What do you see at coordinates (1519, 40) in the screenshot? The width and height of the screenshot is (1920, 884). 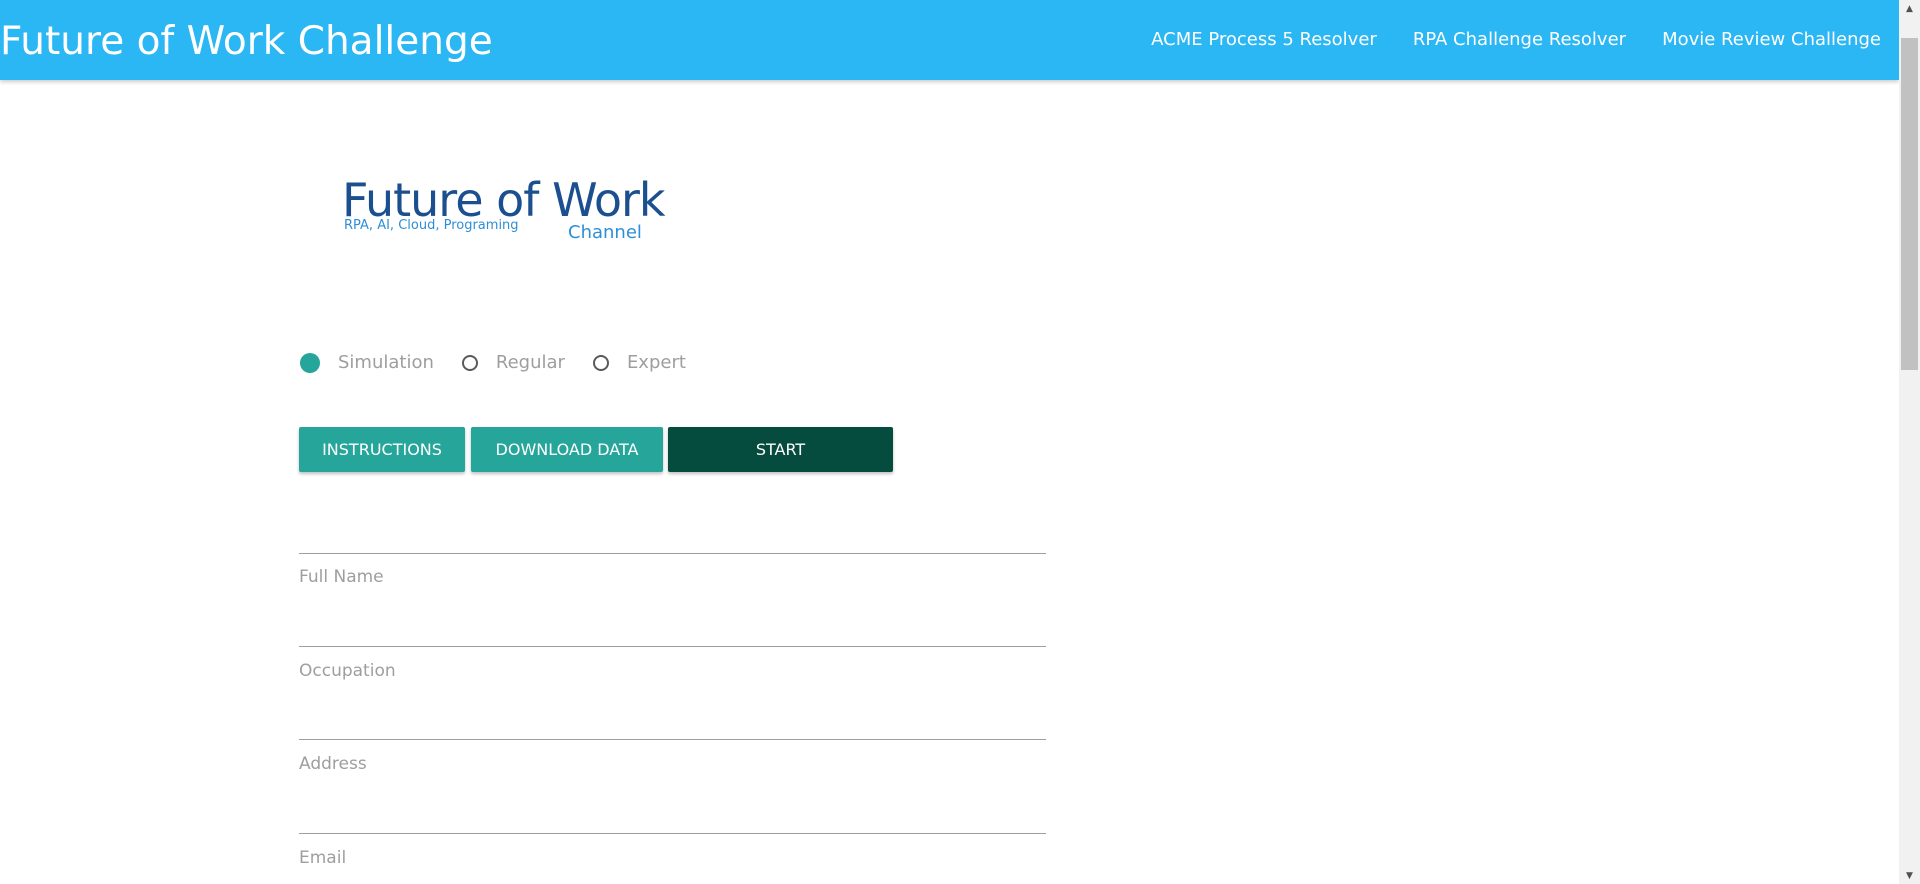 I see `nav-link-rpa-challenge-resolver: RPA Challenge Resolver` at bounding box center [1519, 40].